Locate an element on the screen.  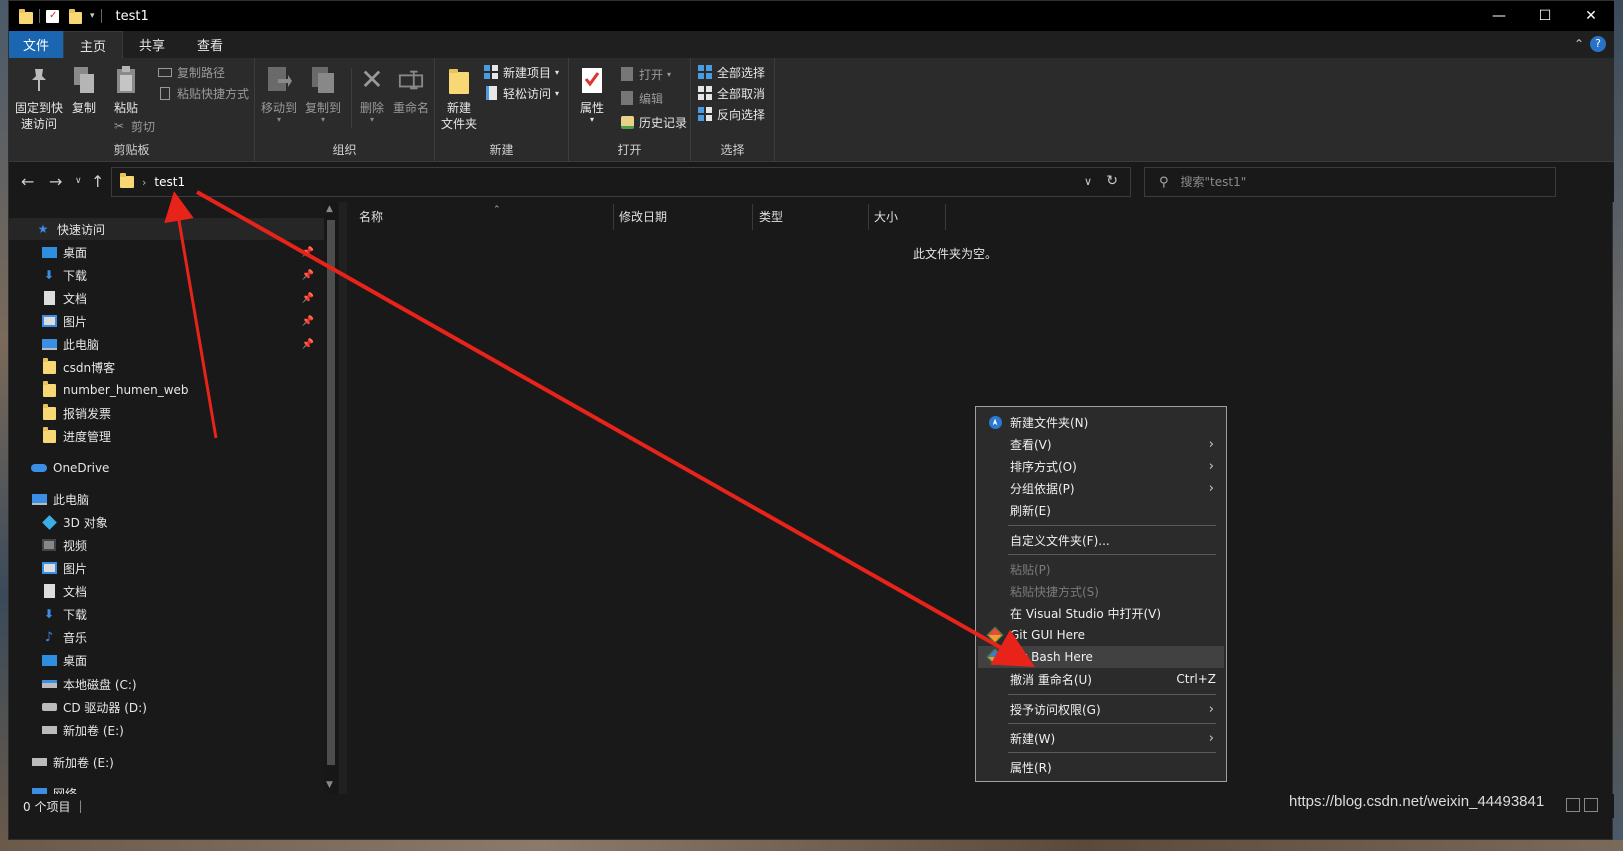
column-header-name: 名称 ⌃ is located at coordinates (484, 216).